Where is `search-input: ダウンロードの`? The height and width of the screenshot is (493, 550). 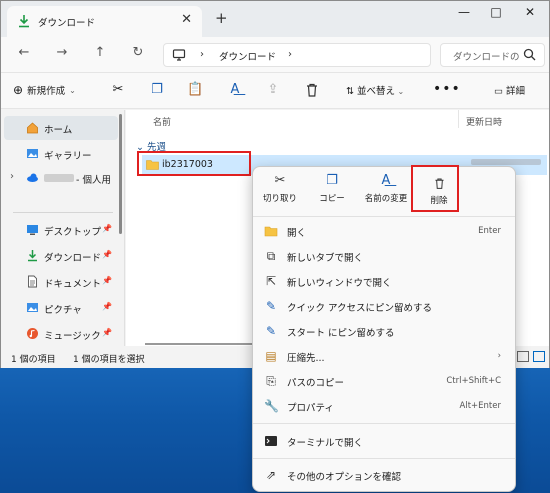 search-input: ダウンロードの is located at coordinates (492, 55).